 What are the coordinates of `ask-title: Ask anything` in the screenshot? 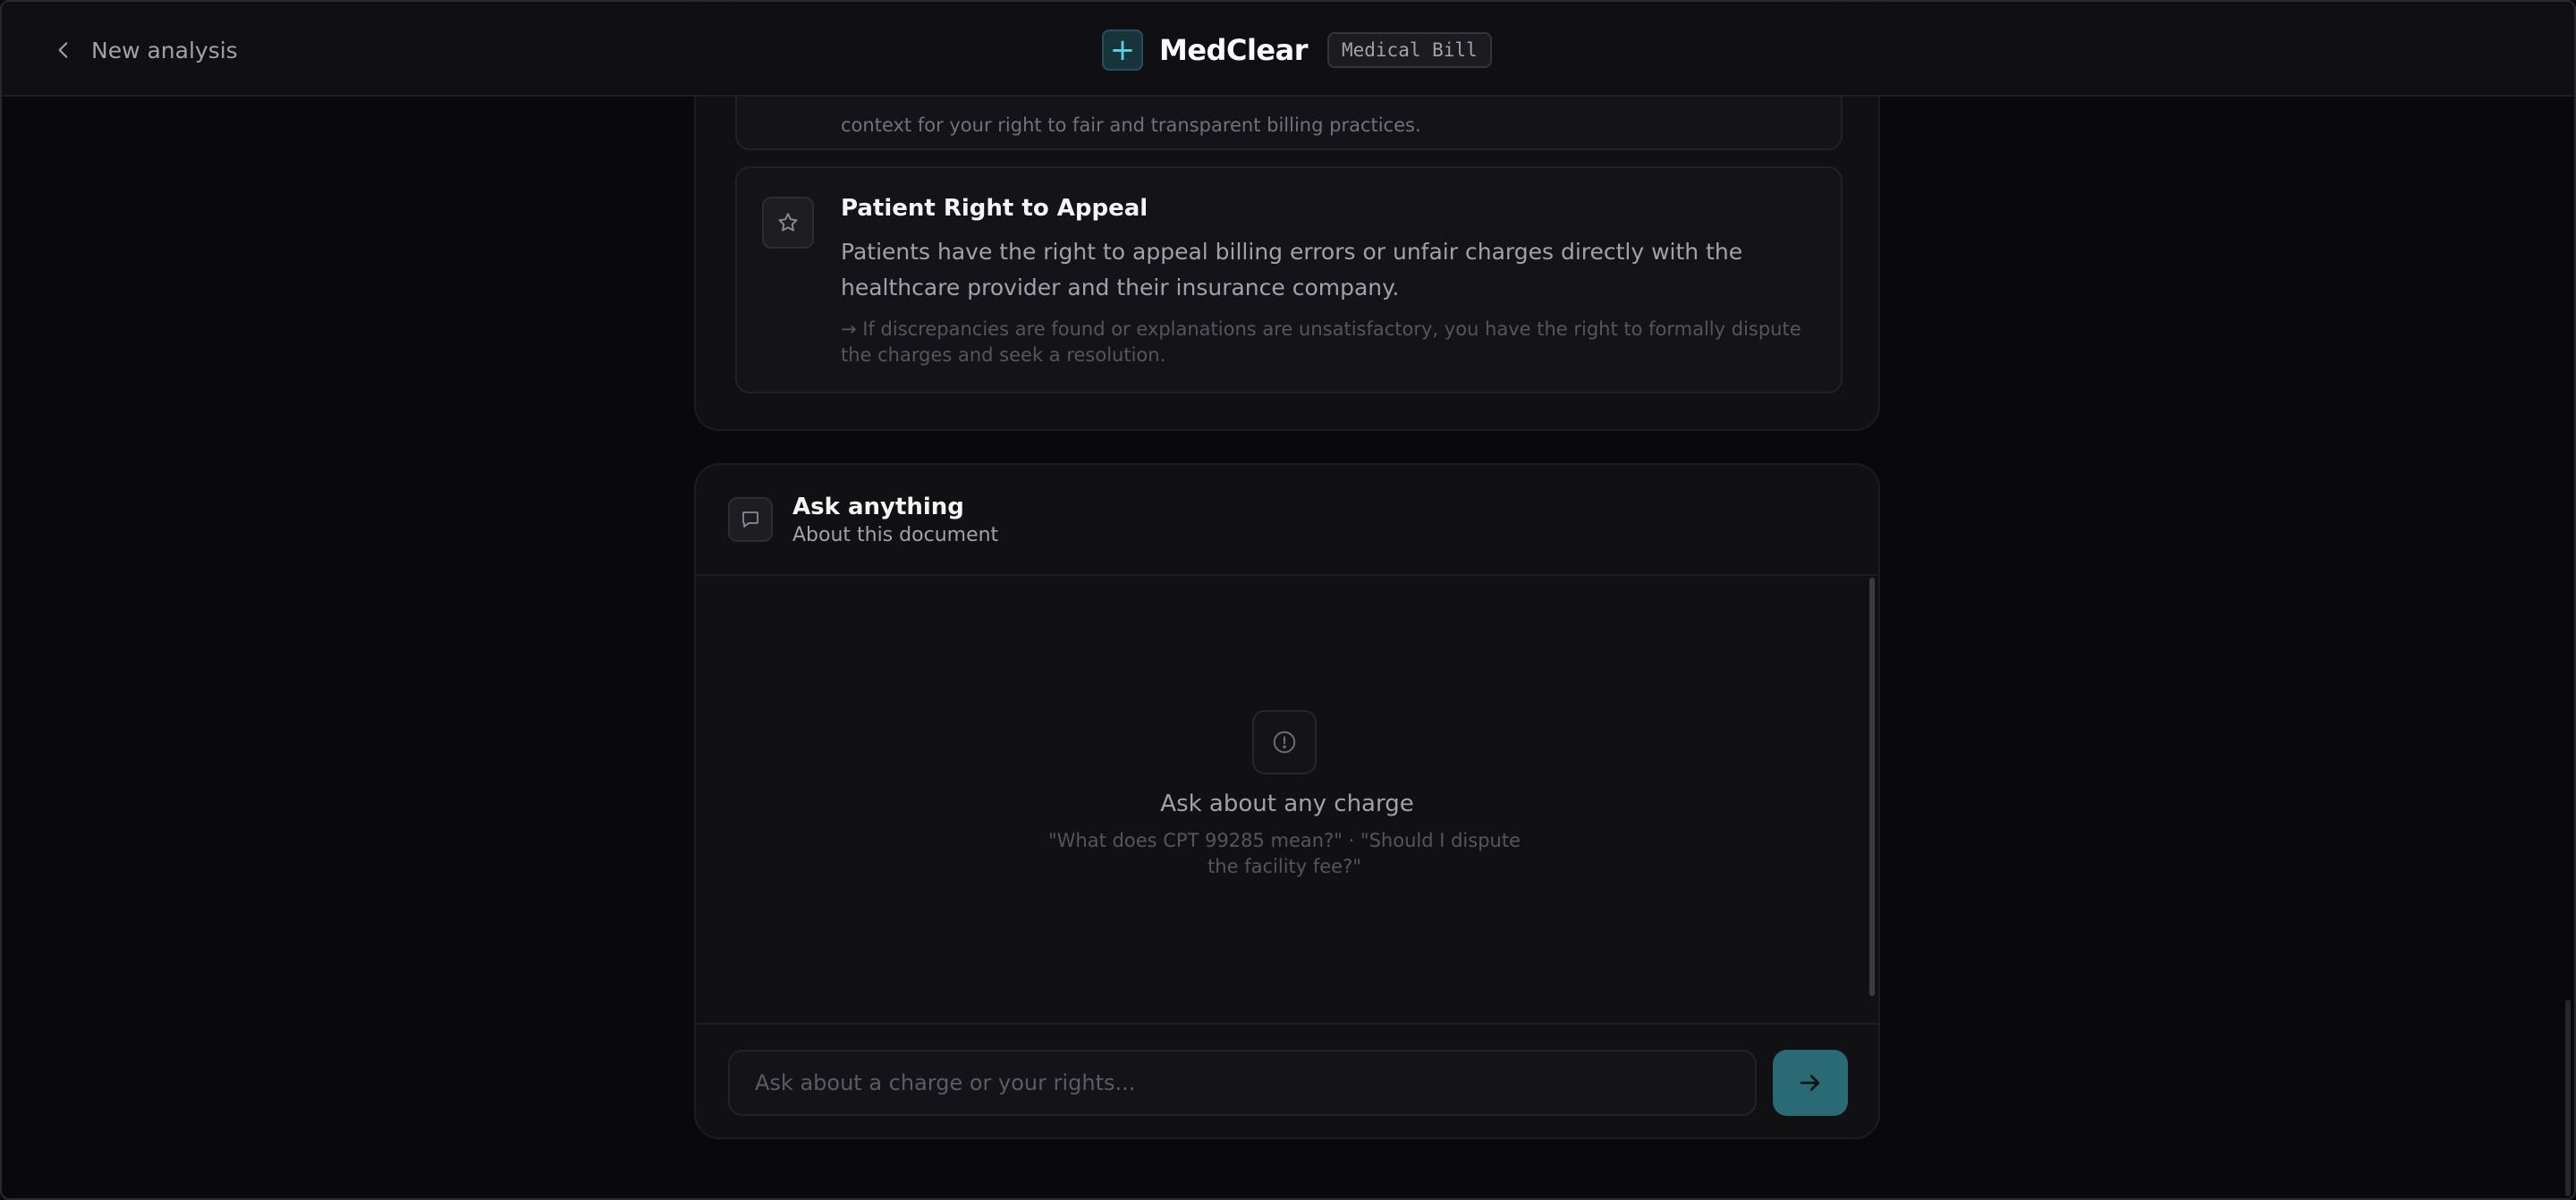 It's located at (878, 507).